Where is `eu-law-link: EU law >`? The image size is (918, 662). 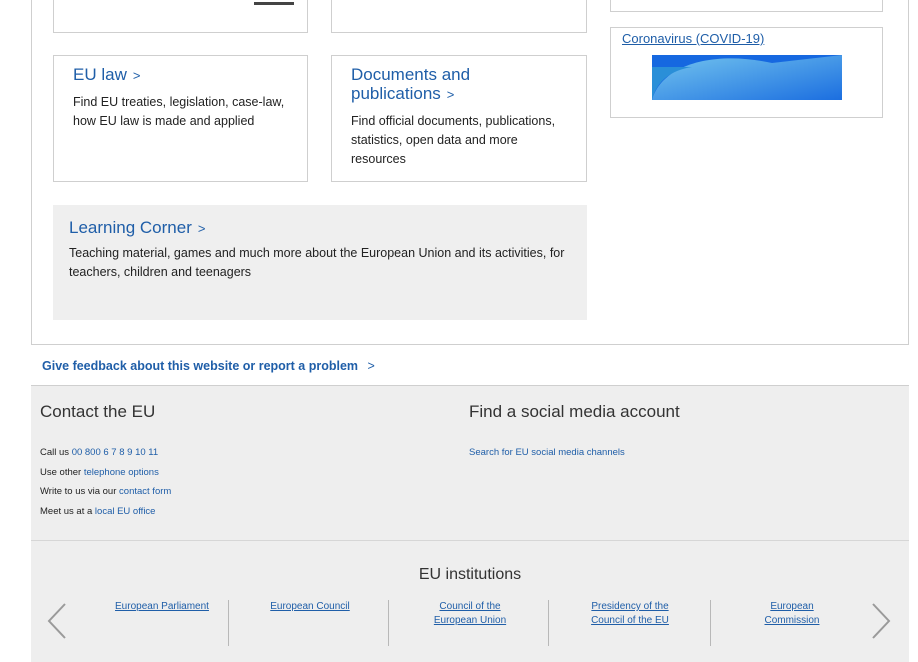 eu-law-link: EU law > is located at coordinates (185, 75).